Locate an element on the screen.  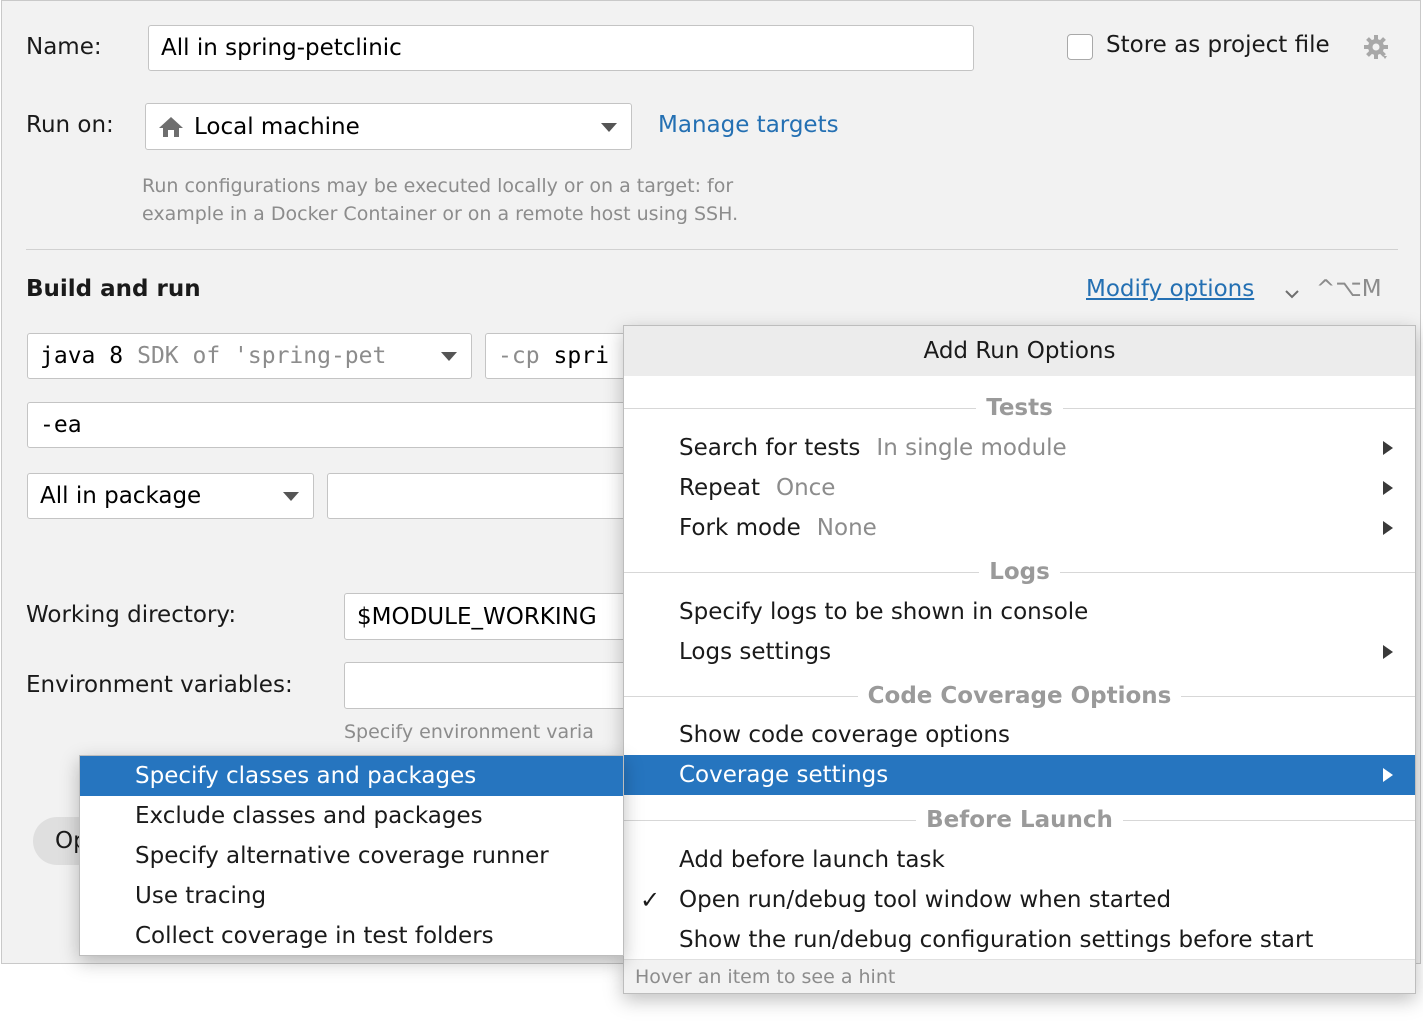
jdk-sub: SDK of 'spring-pet is located at coordinates (262, 356).